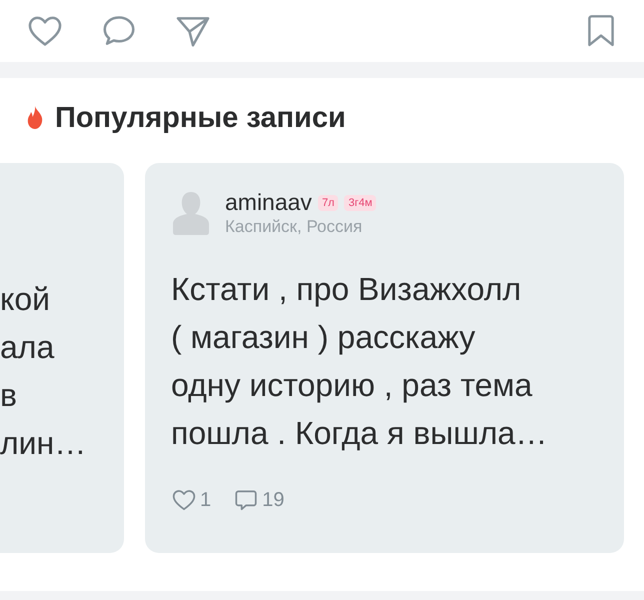  I want to click on author-name: aminaav, so click(268, 202).